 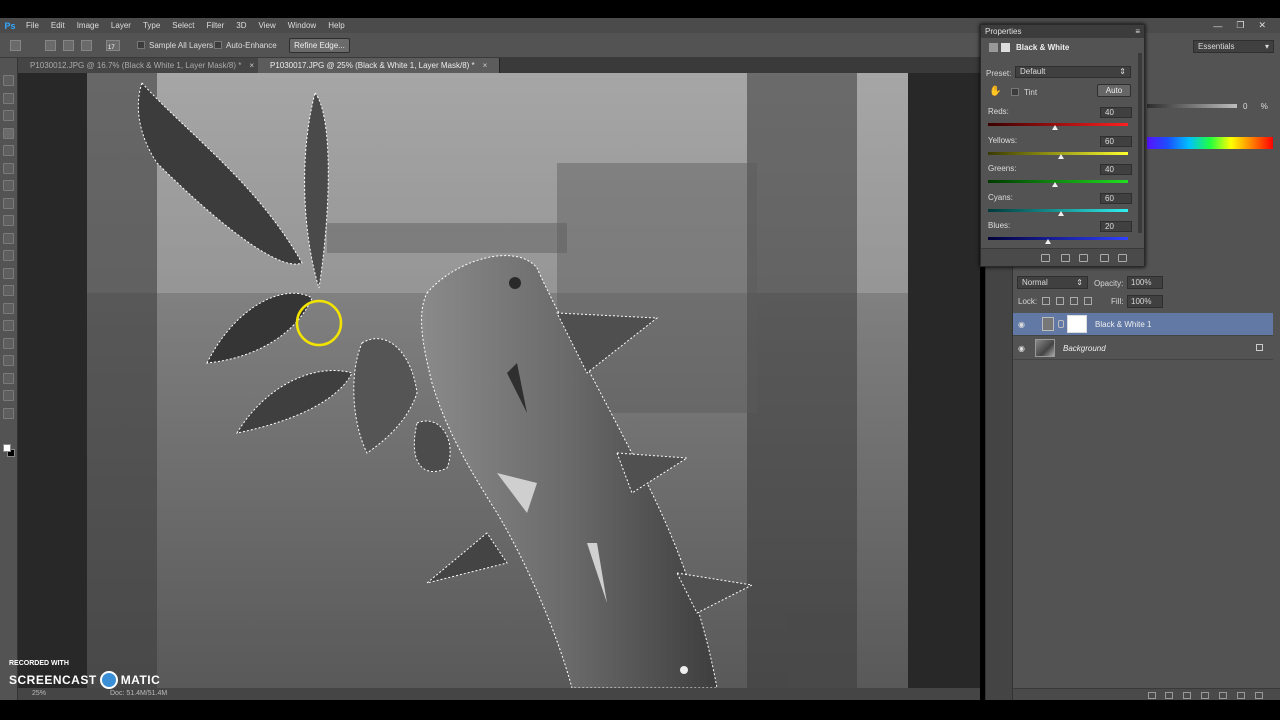 I want to click on menu-help: Help, so click(x=336, y=25).